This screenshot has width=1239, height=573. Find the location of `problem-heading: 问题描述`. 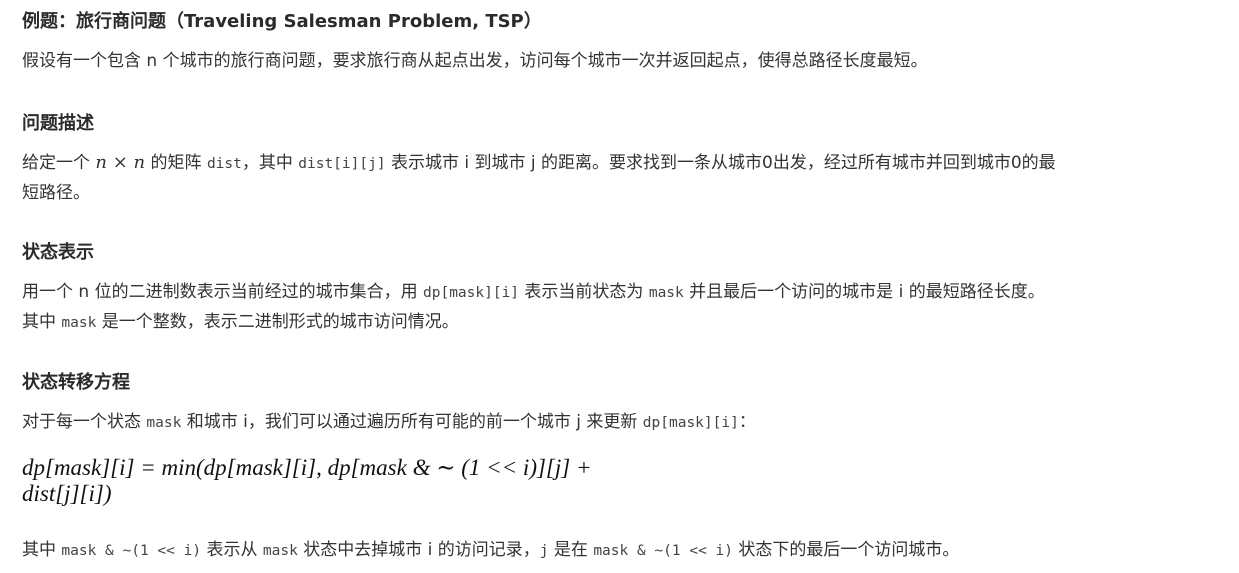

problem-heading: 问题描述 is located at coordinates (58, 123).